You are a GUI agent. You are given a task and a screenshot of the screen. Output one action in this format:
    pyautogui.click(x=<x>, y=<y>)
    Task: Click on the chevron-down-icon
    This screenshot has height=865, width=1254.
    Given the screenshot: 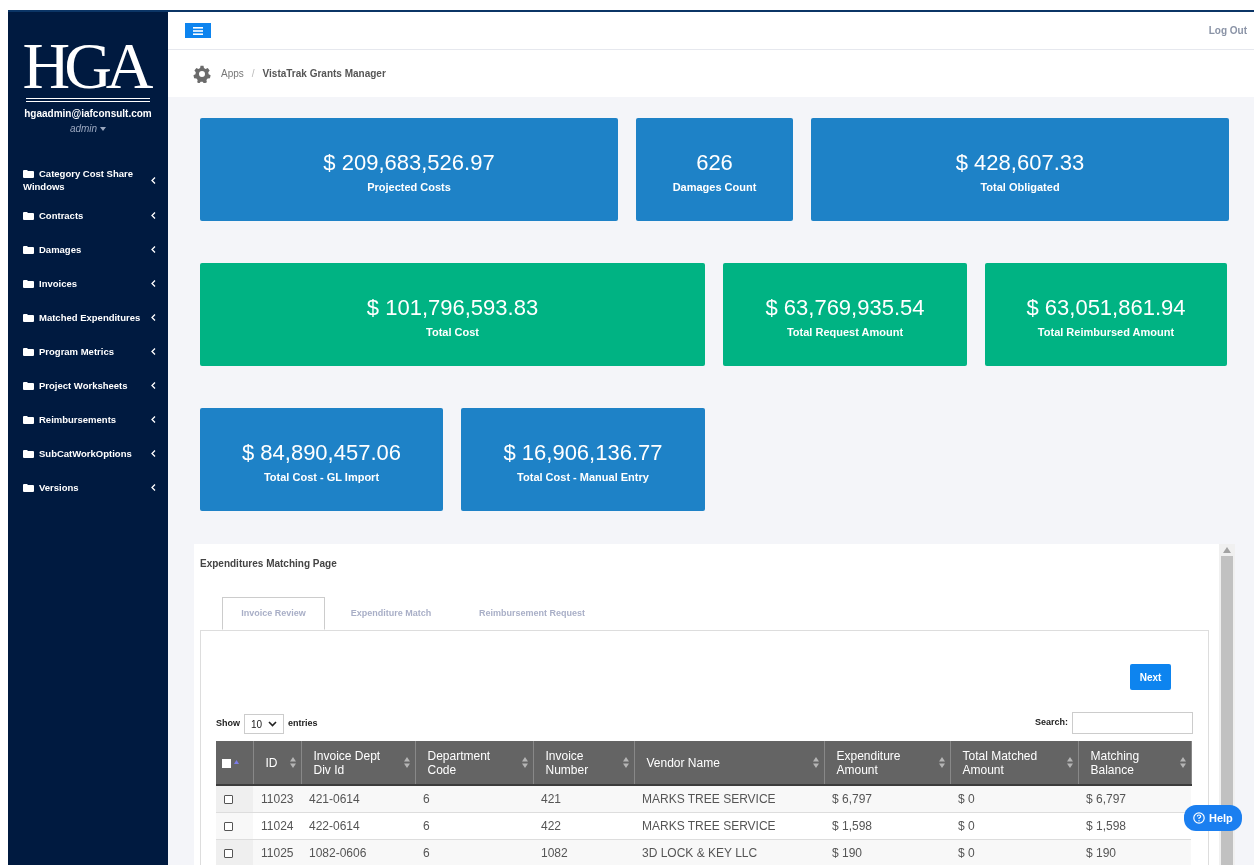 What is the action you would take?
    pyautogui.click(x=272, y=724)
    